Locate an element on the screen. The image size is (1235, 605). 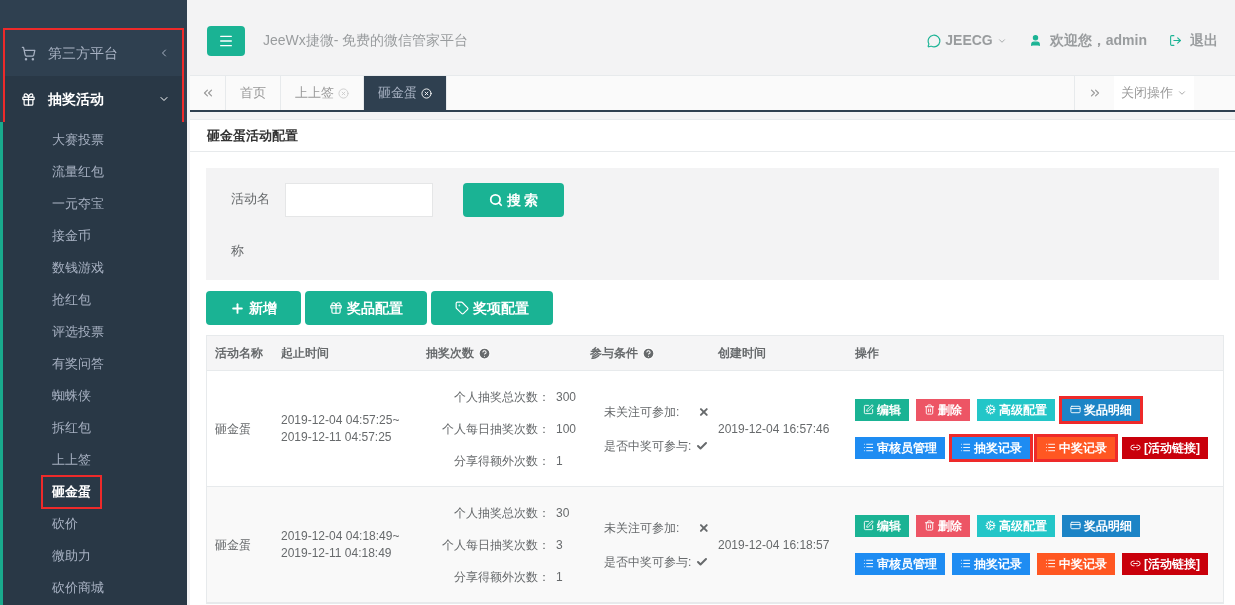
submenu-item: 砍价商城 is located at coordinates (78, 588).